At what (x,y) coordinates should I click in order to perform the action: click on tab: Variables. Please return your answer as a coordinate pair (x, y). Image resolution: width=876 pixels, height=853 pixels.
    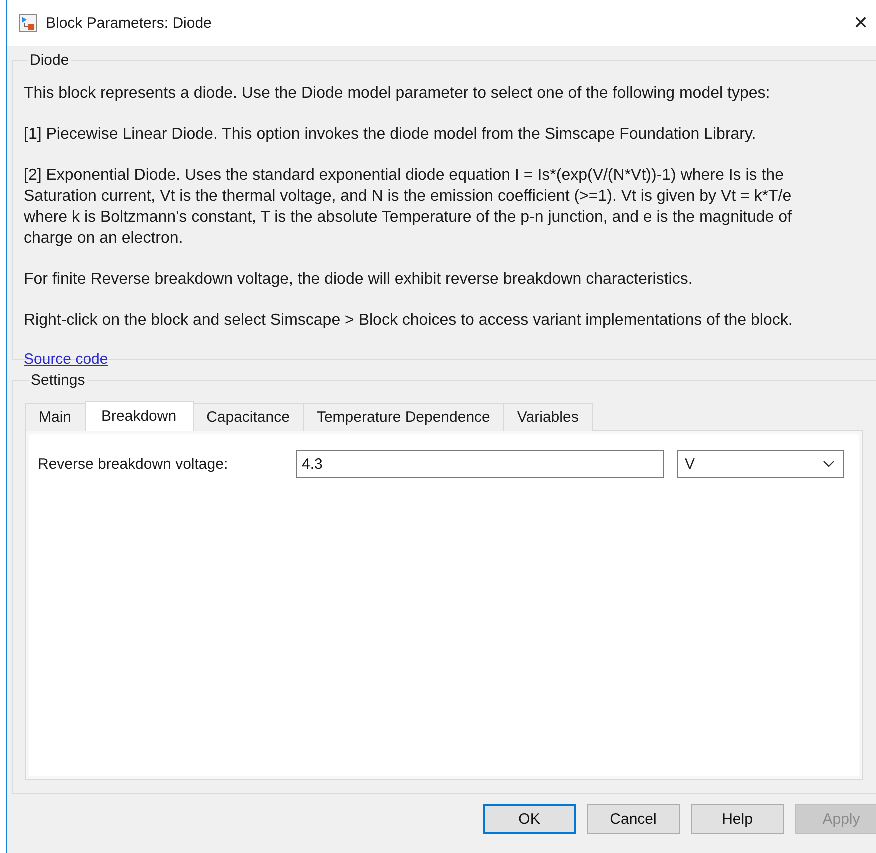
    Looking at the image, I should click on (548, 417).